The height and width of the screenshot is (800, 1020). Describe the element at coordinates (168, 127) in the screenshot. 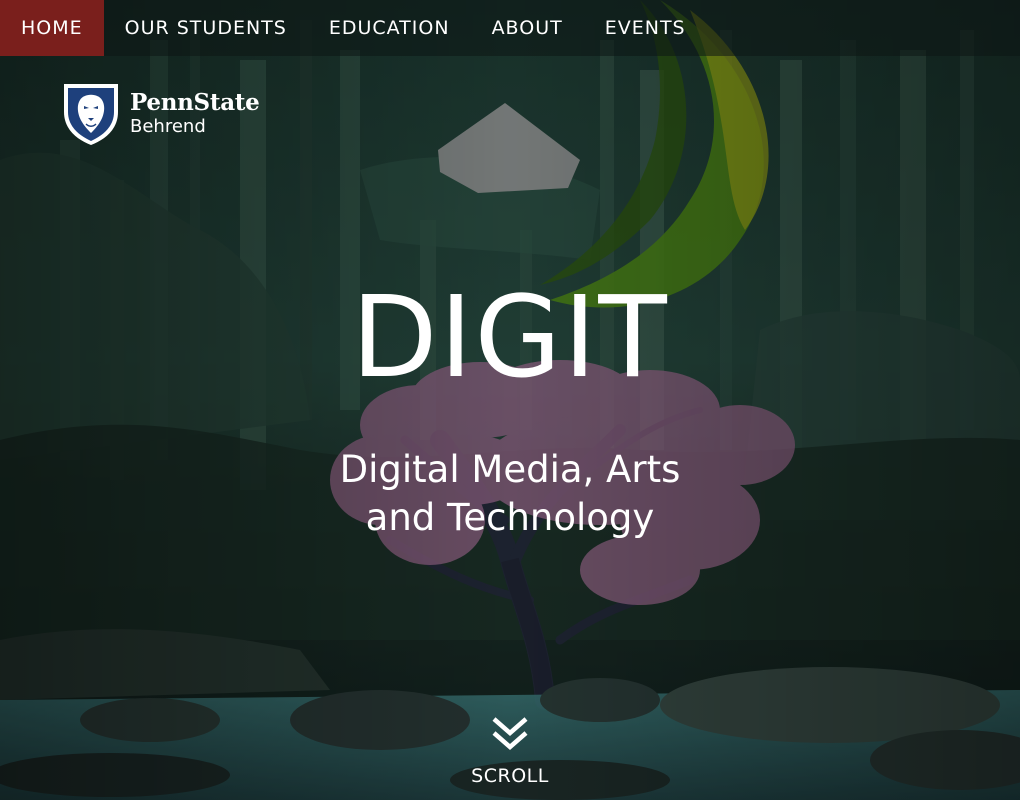

I see `logo-campus: Behrend` at that location.